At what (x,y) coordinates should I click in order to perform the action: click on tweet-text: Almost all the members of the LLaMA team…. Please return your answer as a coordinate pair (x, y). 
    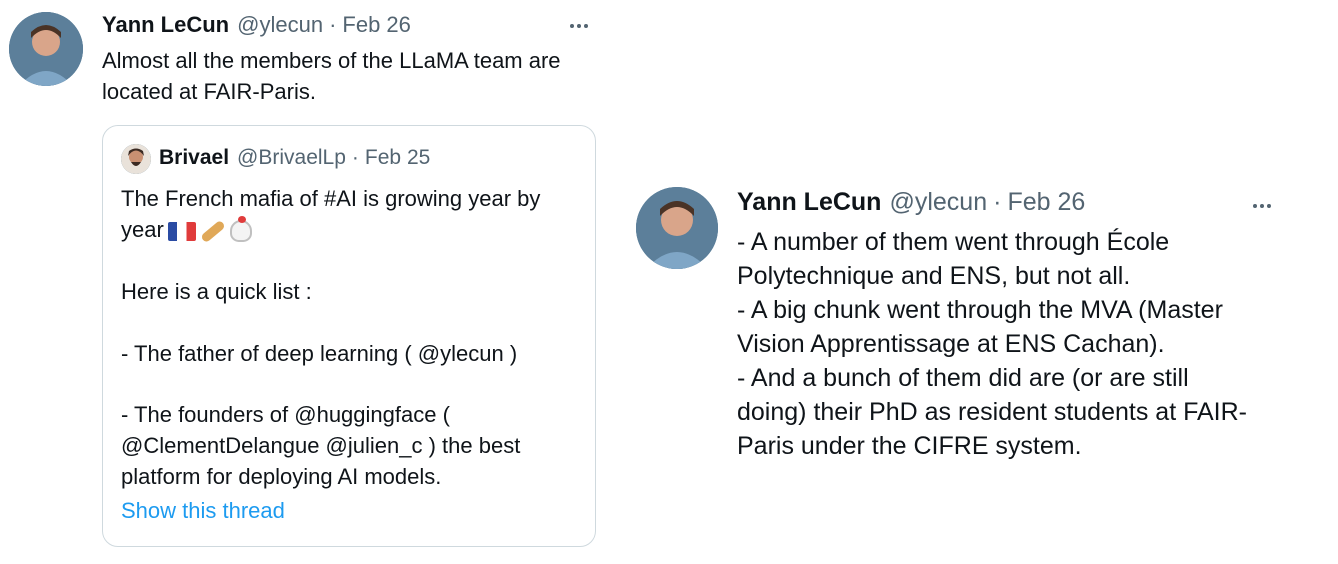
    Looking at the image, I should click on (362, 76).